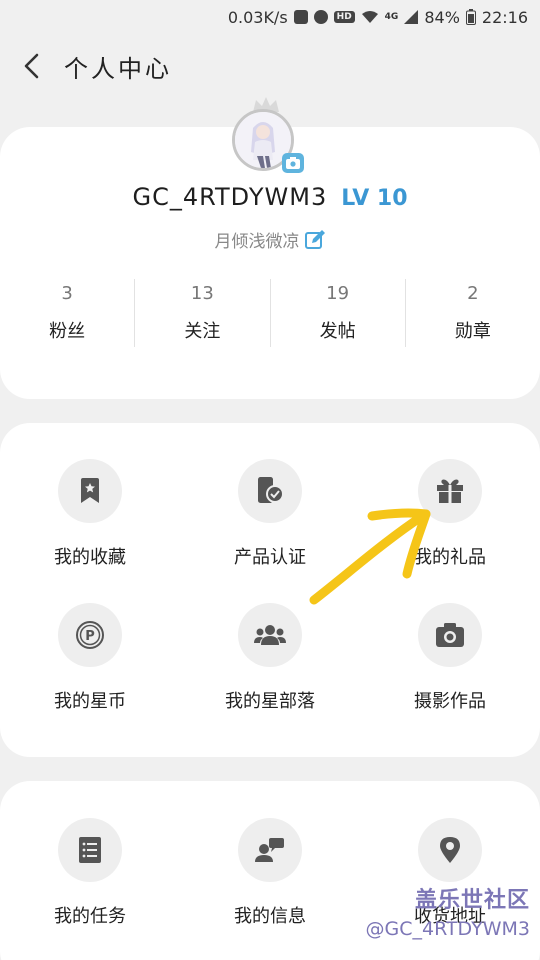 This screenshot has width=540, height=960. I want to click on watermark-handle: @GC_4RTDYWM3, so click(447, 929).